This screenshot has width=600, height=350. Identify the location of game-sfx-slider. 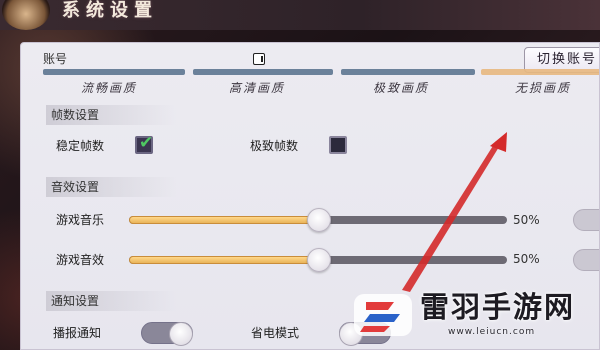
(318, 260).